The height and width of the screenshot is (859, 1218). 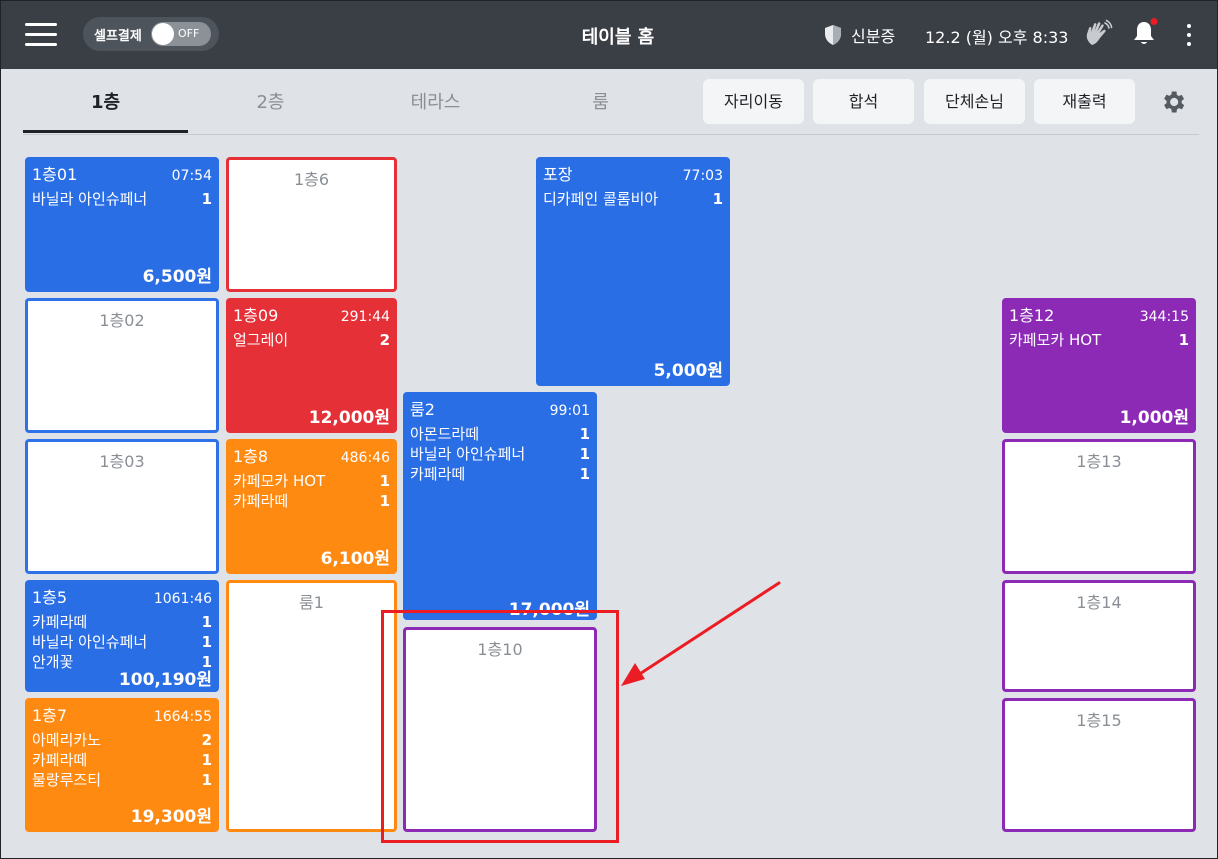 I want to click on toggle-state: OFF, so click(x=189, y=33).